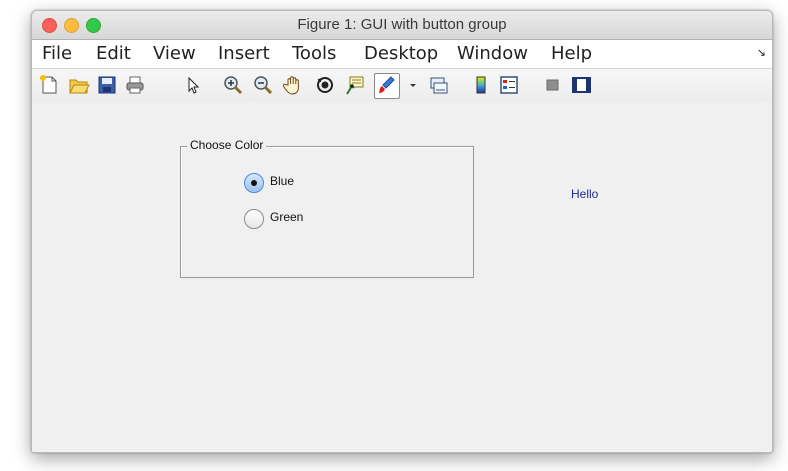 Image resolution: width=788 pixels, height=471 pixels. I want to click on pan-hand-icon, so click(293, 85).